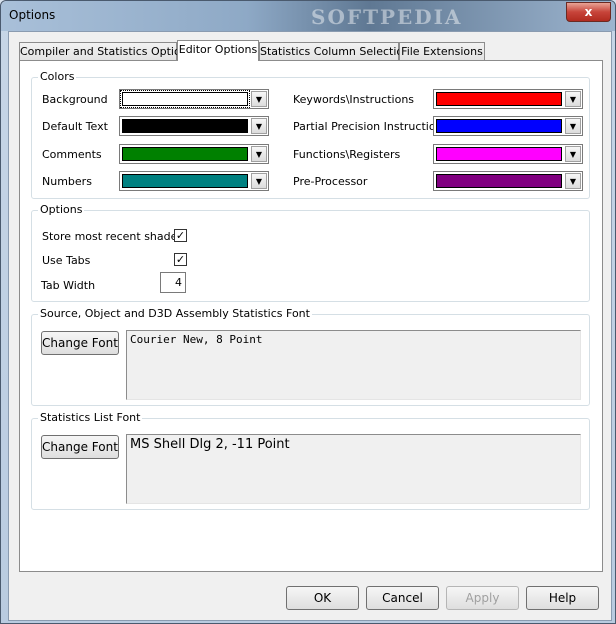  I want to click on list-font-group-label: Statistics List Font, so click(90, 417).